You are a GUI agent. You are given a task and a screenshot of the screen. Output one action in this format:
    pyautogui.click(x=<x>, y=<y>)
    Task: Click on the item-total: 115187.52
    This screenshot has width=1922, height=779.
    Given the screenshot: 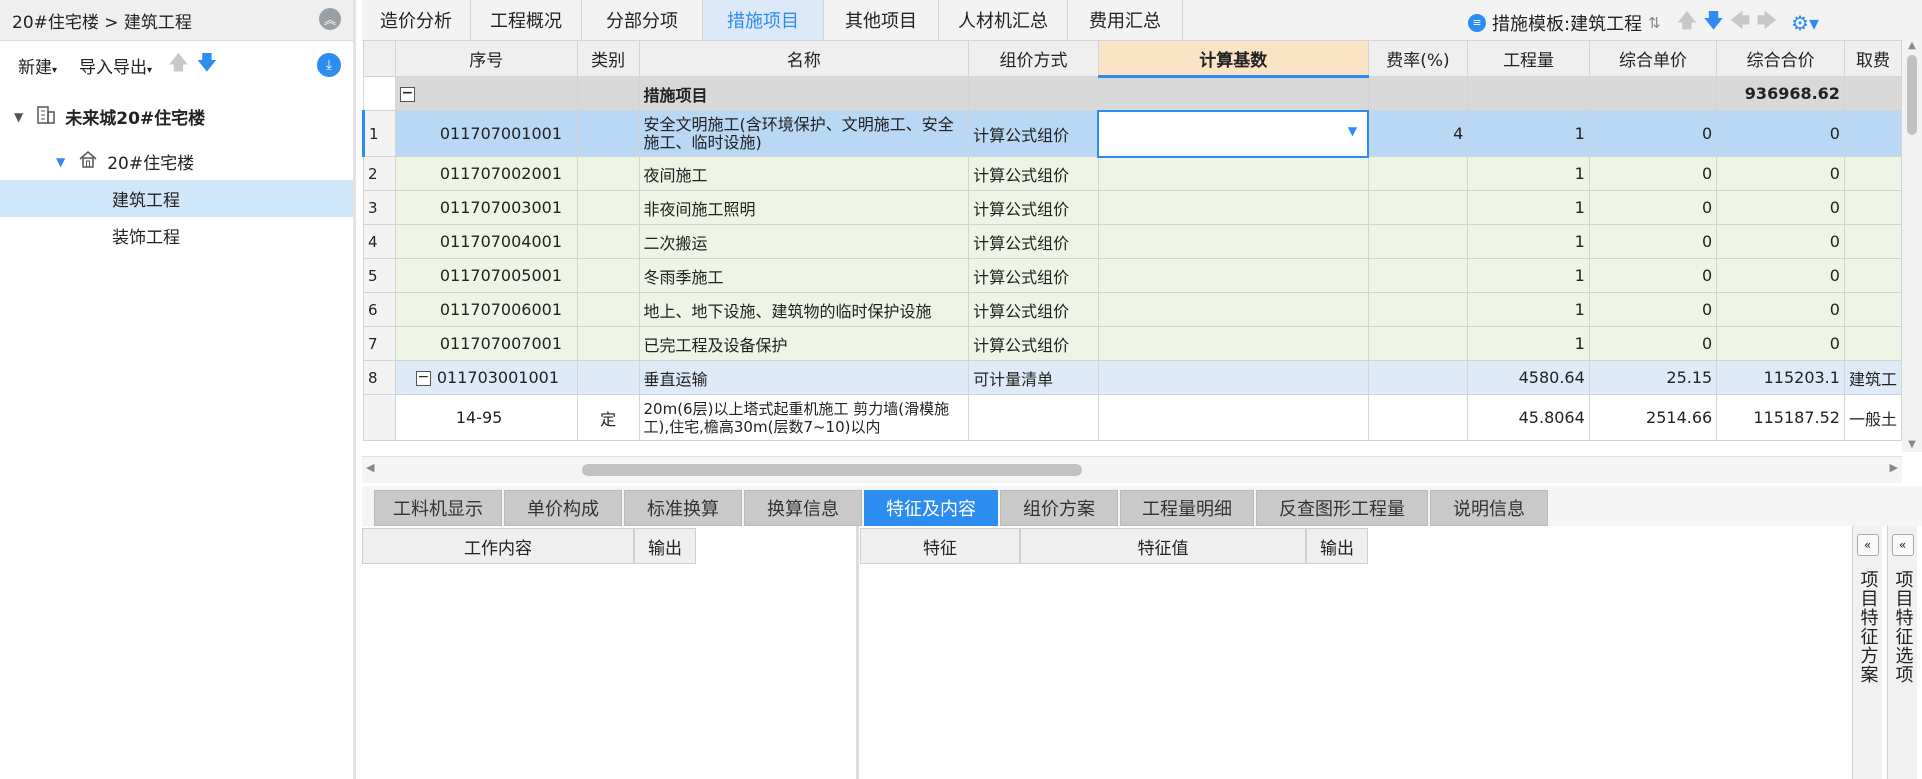 What is the action you would take?
    pyautogui.click(x=1780, y=417)
    